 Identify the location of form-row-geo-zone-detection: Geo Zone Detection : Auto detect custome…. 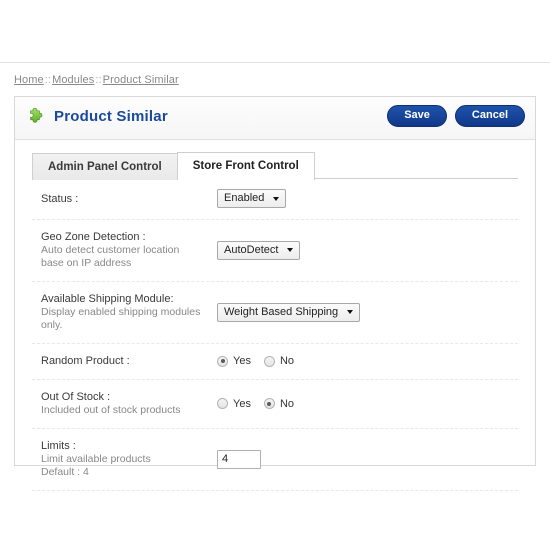
(275, 251).